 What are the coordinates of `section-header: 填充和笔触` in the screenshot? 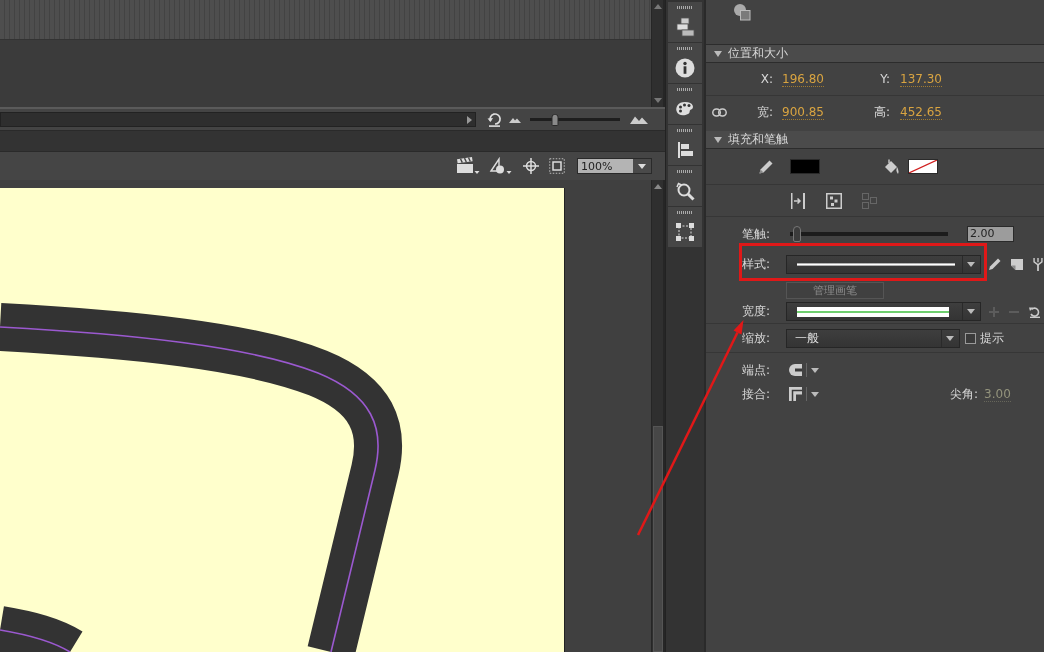 It's located at (875, 140).